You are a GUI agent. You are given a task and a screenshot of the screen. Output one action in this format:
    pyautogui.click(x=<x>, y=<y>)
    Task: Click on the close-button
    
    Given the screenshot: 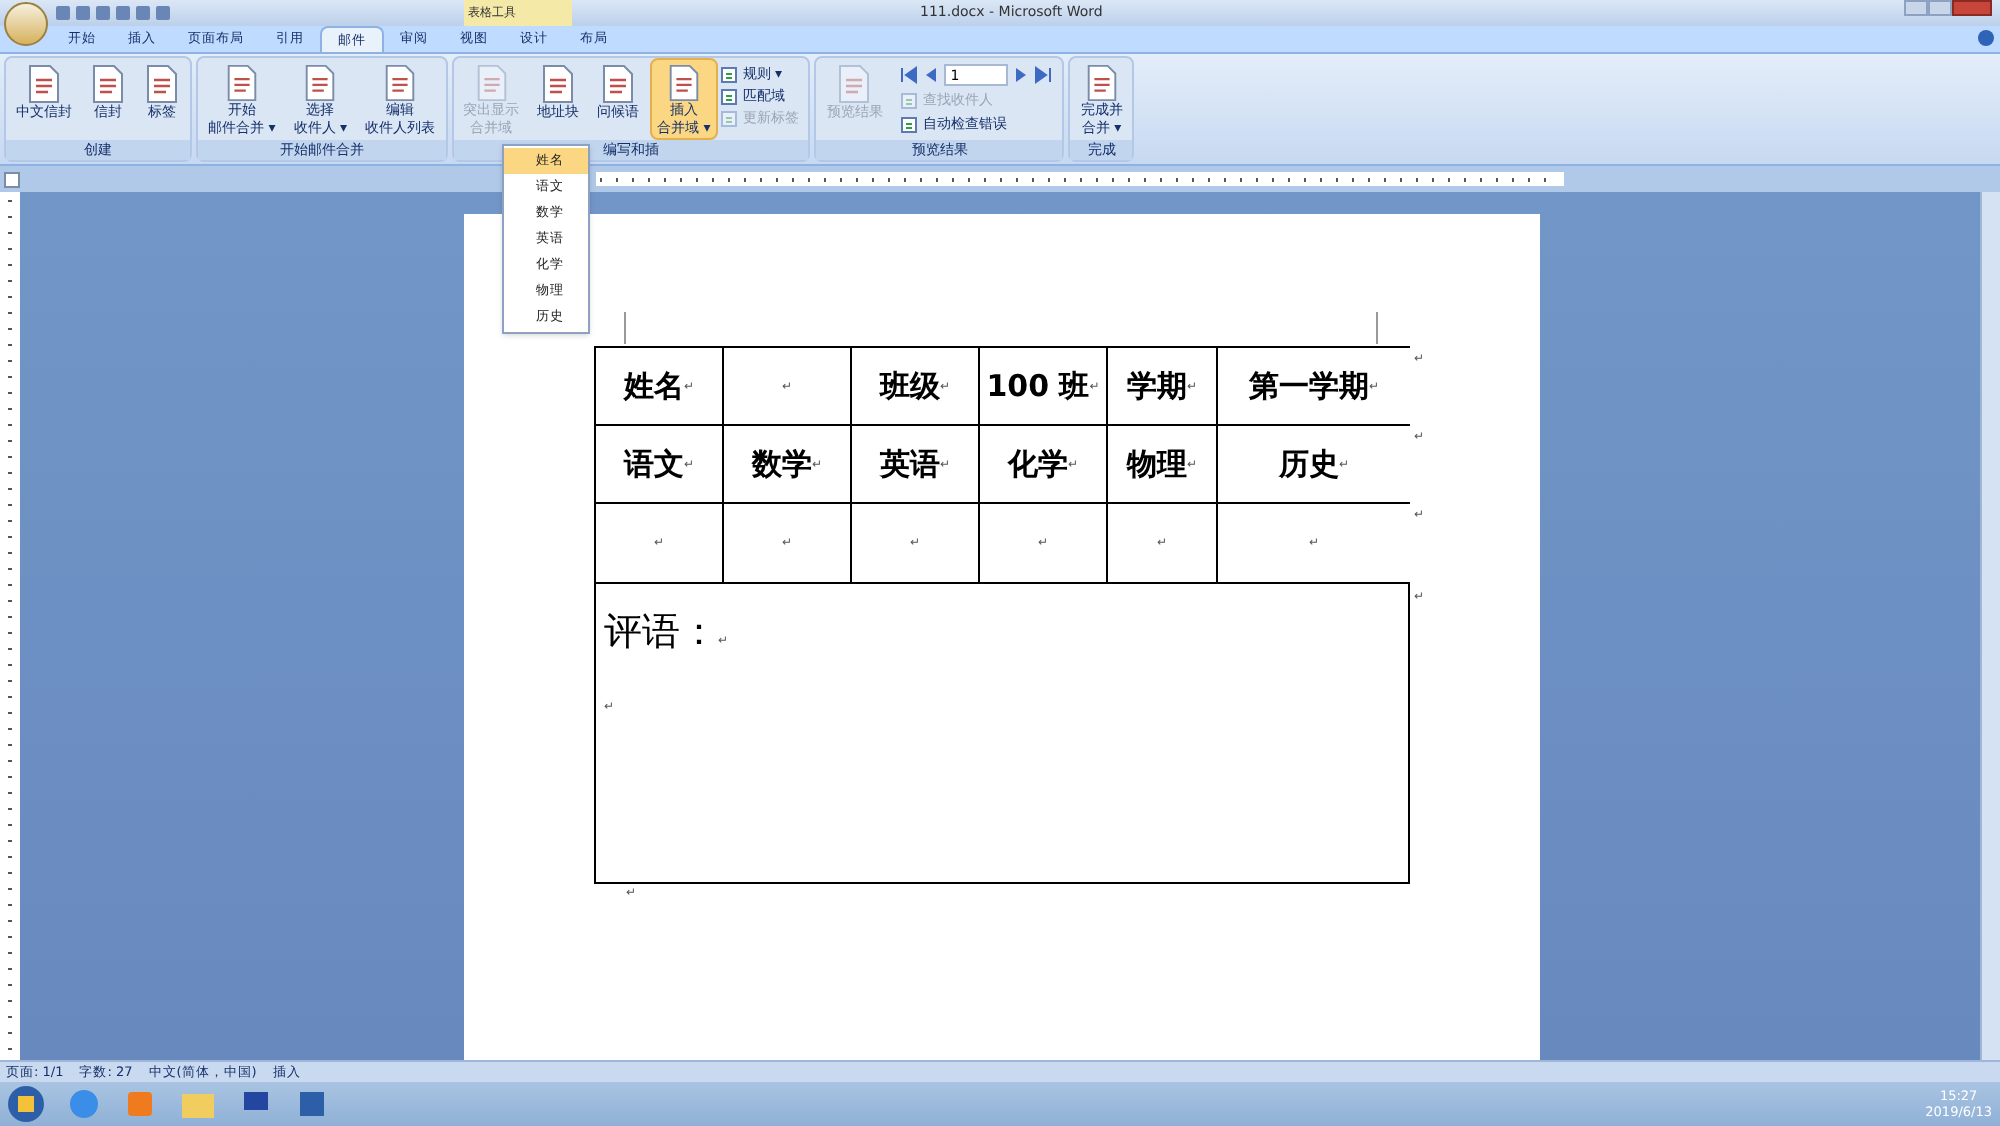 What is the action you would take?
    pyautogui.click(x=1972, y=8)
    